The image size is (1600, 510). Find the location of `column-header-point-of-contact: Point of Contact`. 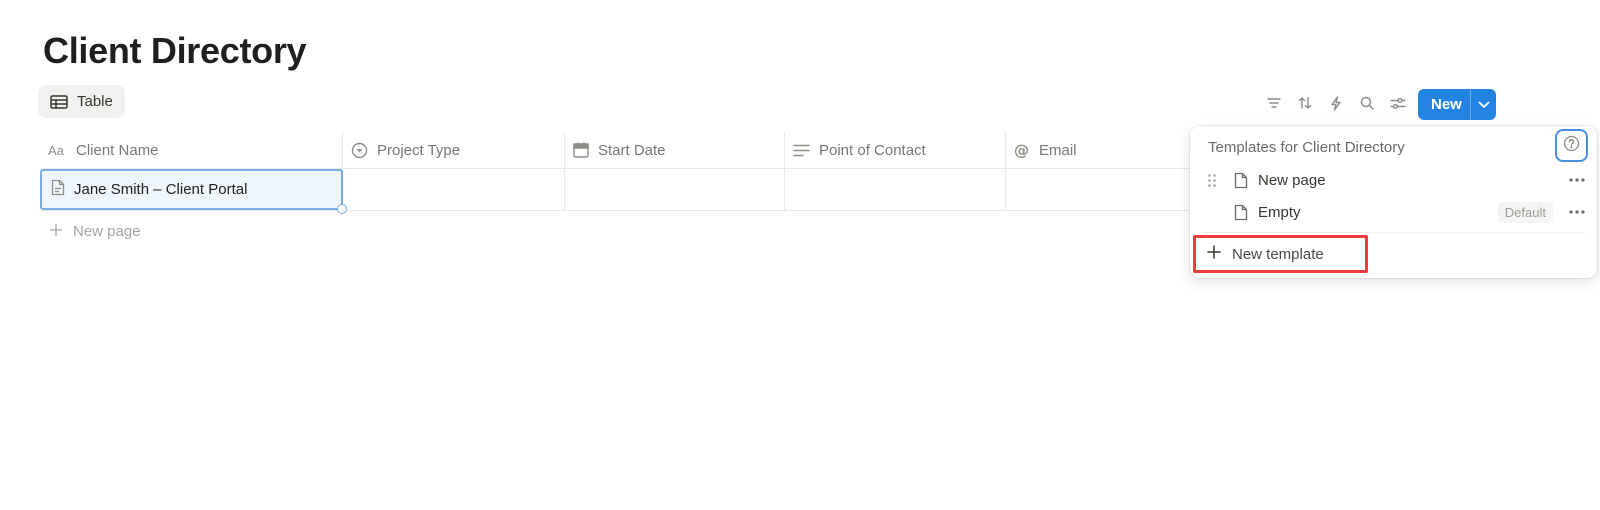

column-header-point-of-contact: Point of Contact is located at coordinates (895, 150).